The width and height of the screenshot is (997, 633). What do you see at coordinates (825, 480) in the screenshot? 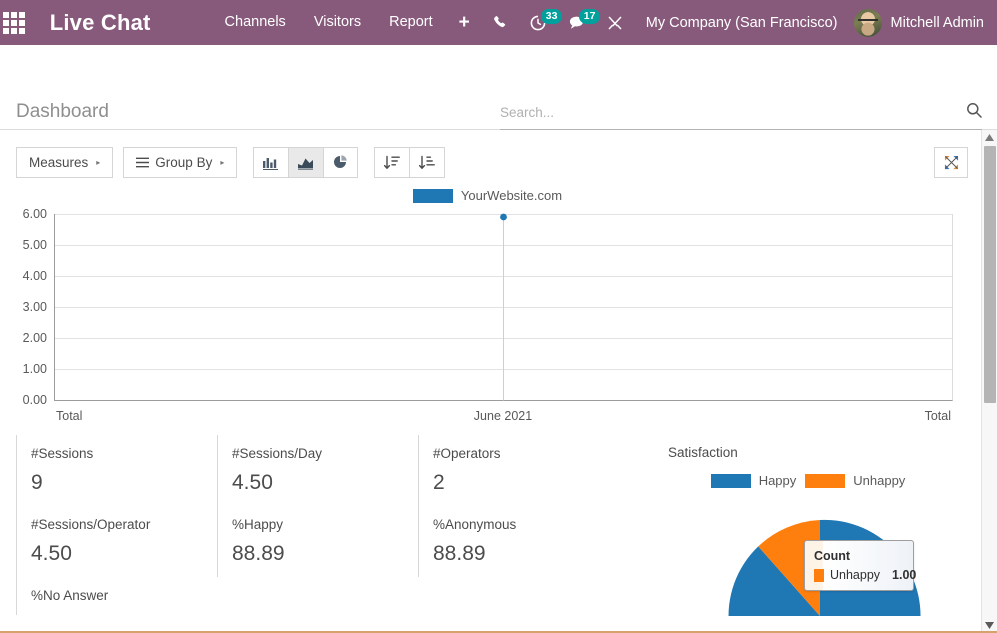
I see `legend-swatch-unhappy` at bounding box center [825, 480].